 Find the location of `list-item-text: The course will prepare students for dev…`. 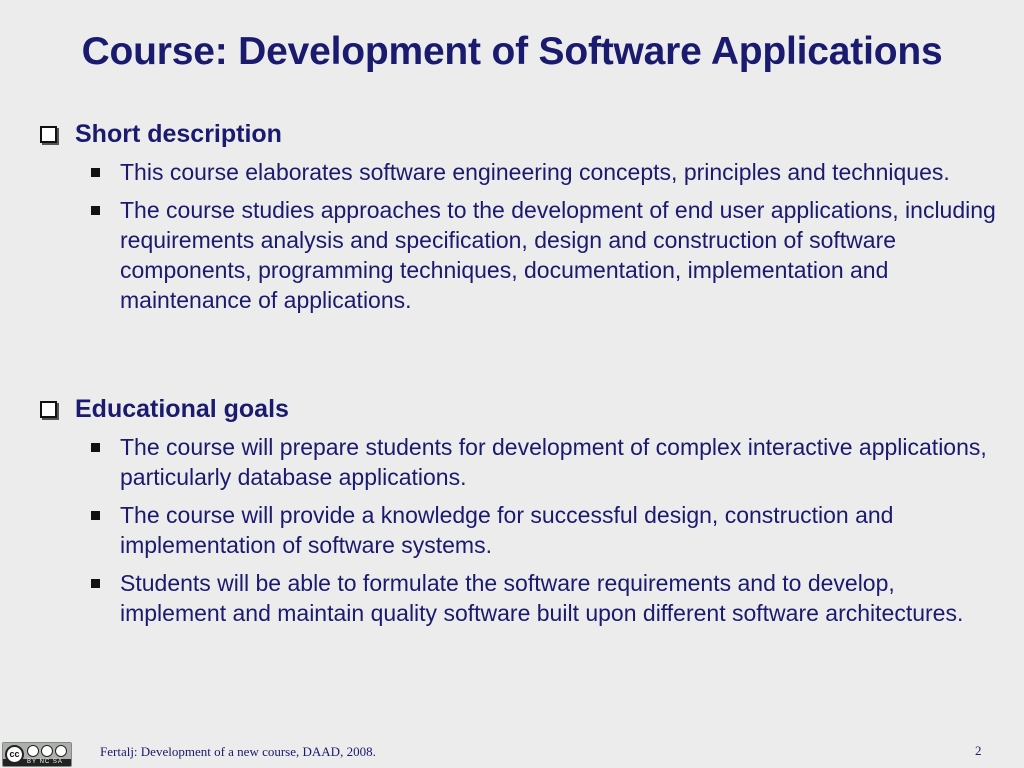

list-item-text: The course will prepare students for dev… is located at coordinates (553, 462).